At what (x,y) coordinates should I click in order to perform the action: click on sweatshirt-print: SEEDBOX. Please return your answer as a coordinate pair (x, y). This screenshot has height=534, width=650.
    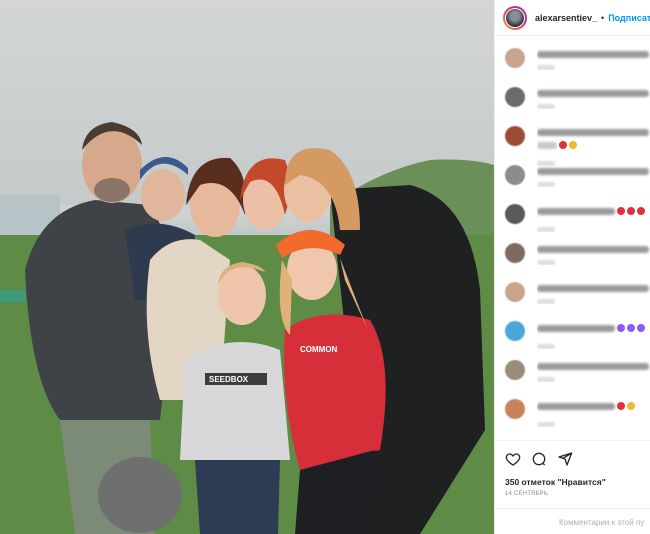
    Looking at the image, I should click on (229, 379).